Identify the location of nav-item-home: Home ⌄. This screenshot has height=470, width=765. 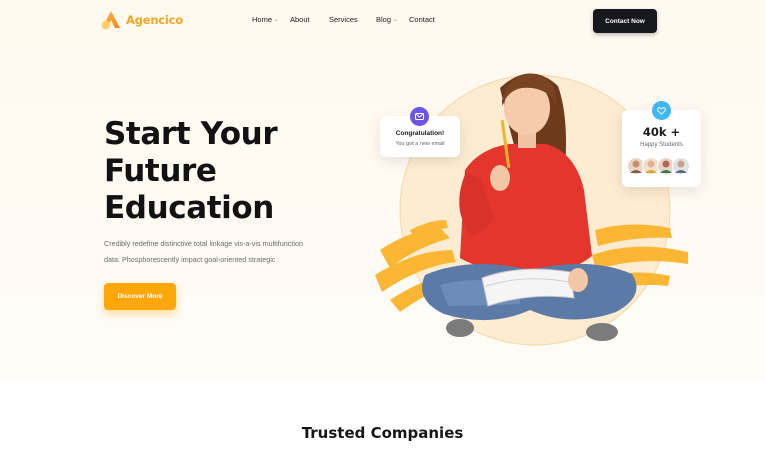
(265, 19).